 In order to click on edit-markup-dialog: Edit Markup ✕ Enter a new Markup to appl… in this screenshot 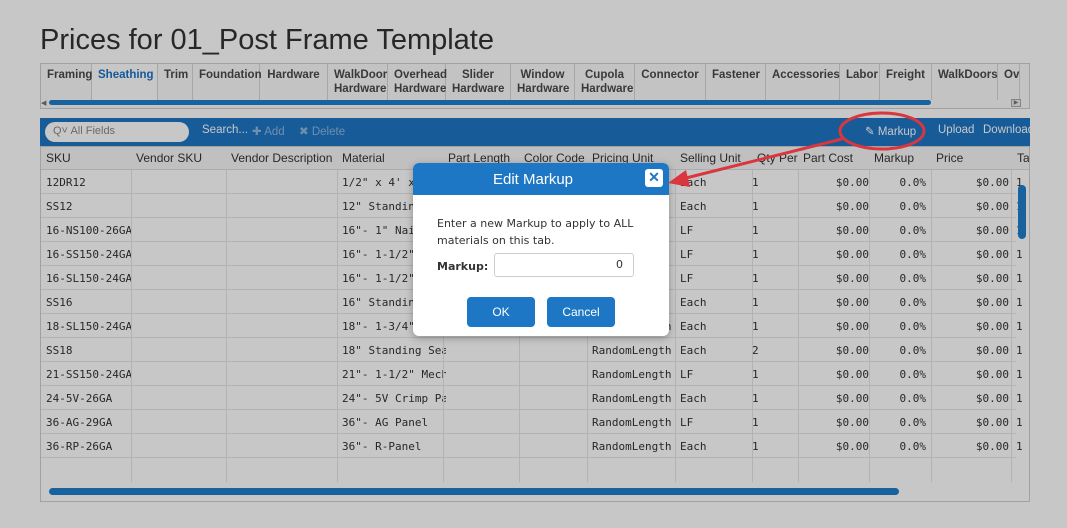, I will do `click(541, 249)`.